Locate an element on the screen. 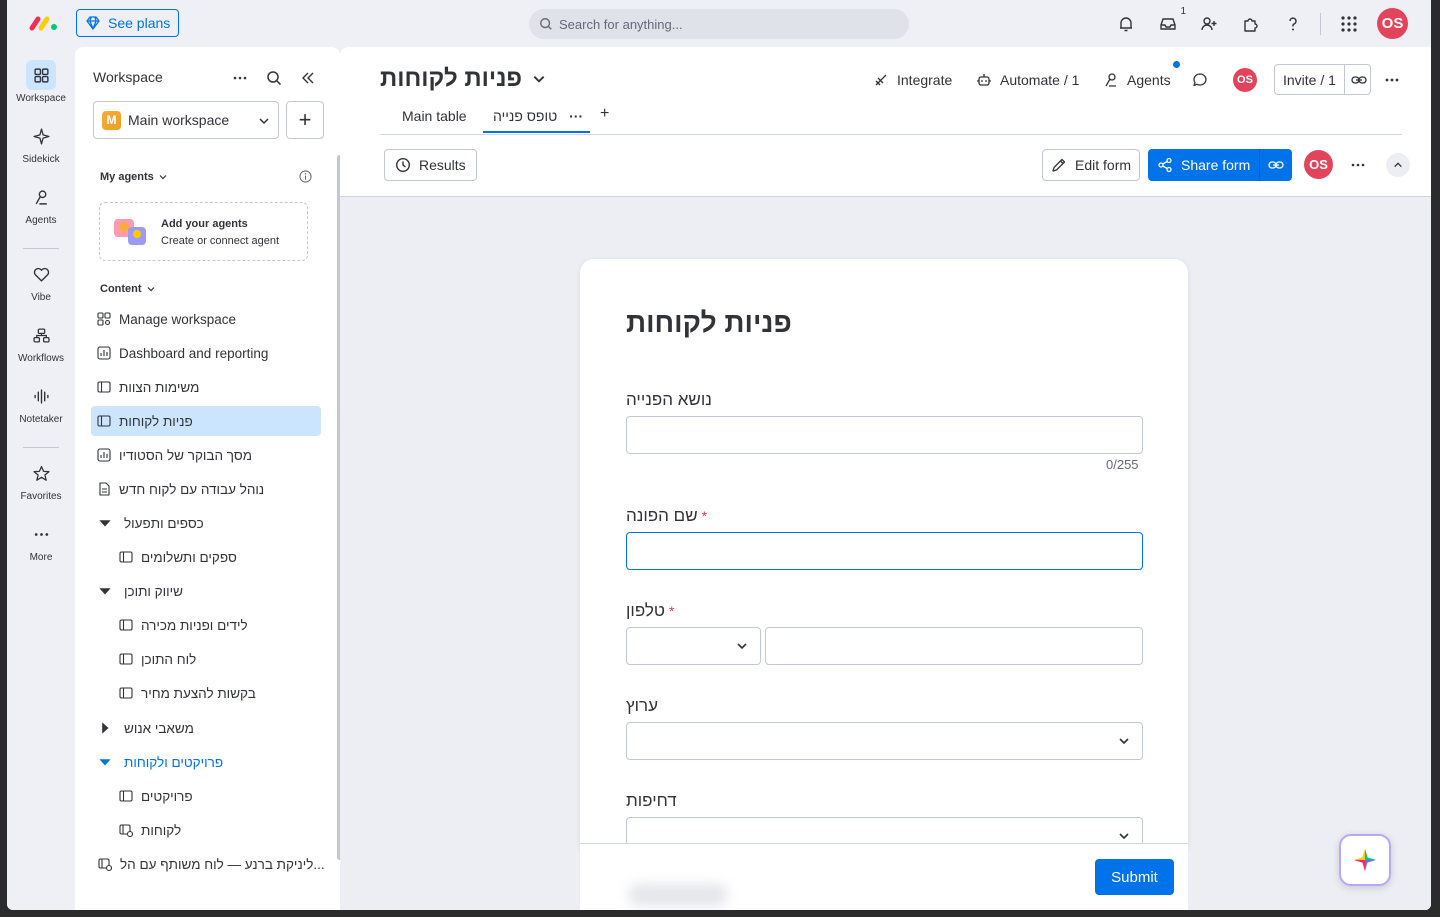 This screenshot has width=1440, height=917. rail-item-vibe: Vibe is located at coordinates (41, 281).